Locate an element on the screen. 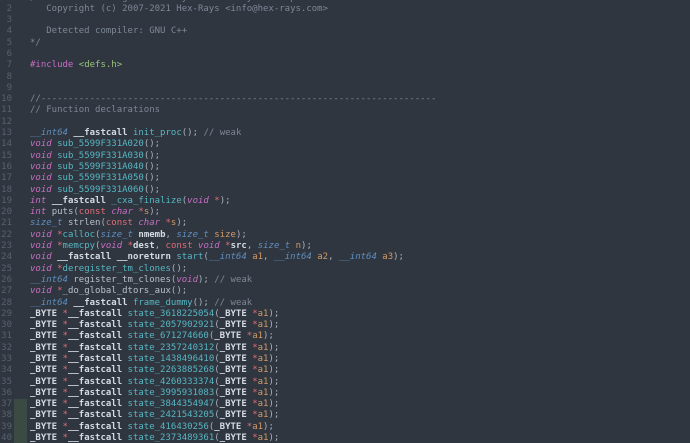 This screenshot has height=443, width=690. line-number: 36 is located at coordinates (6, 392).